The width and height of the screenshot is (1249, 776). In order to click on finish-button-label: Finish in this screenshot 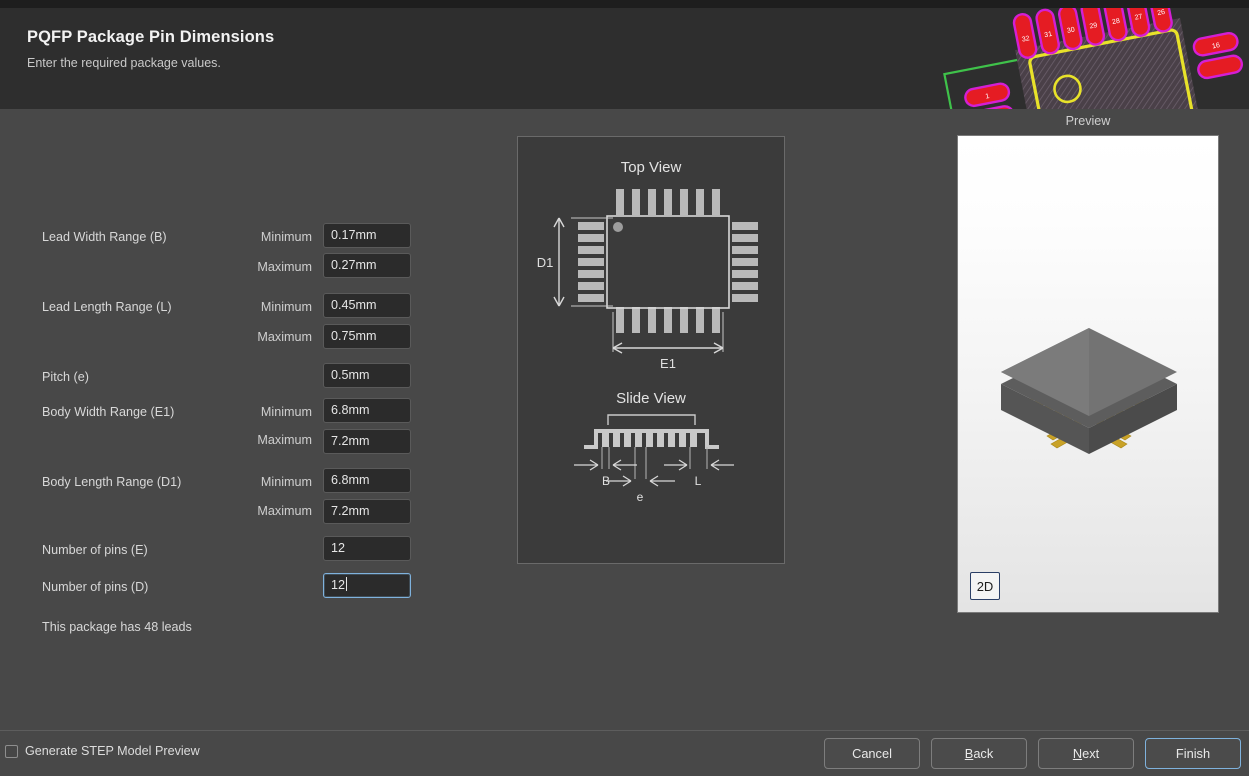, I will do `click(1193, 753)`.